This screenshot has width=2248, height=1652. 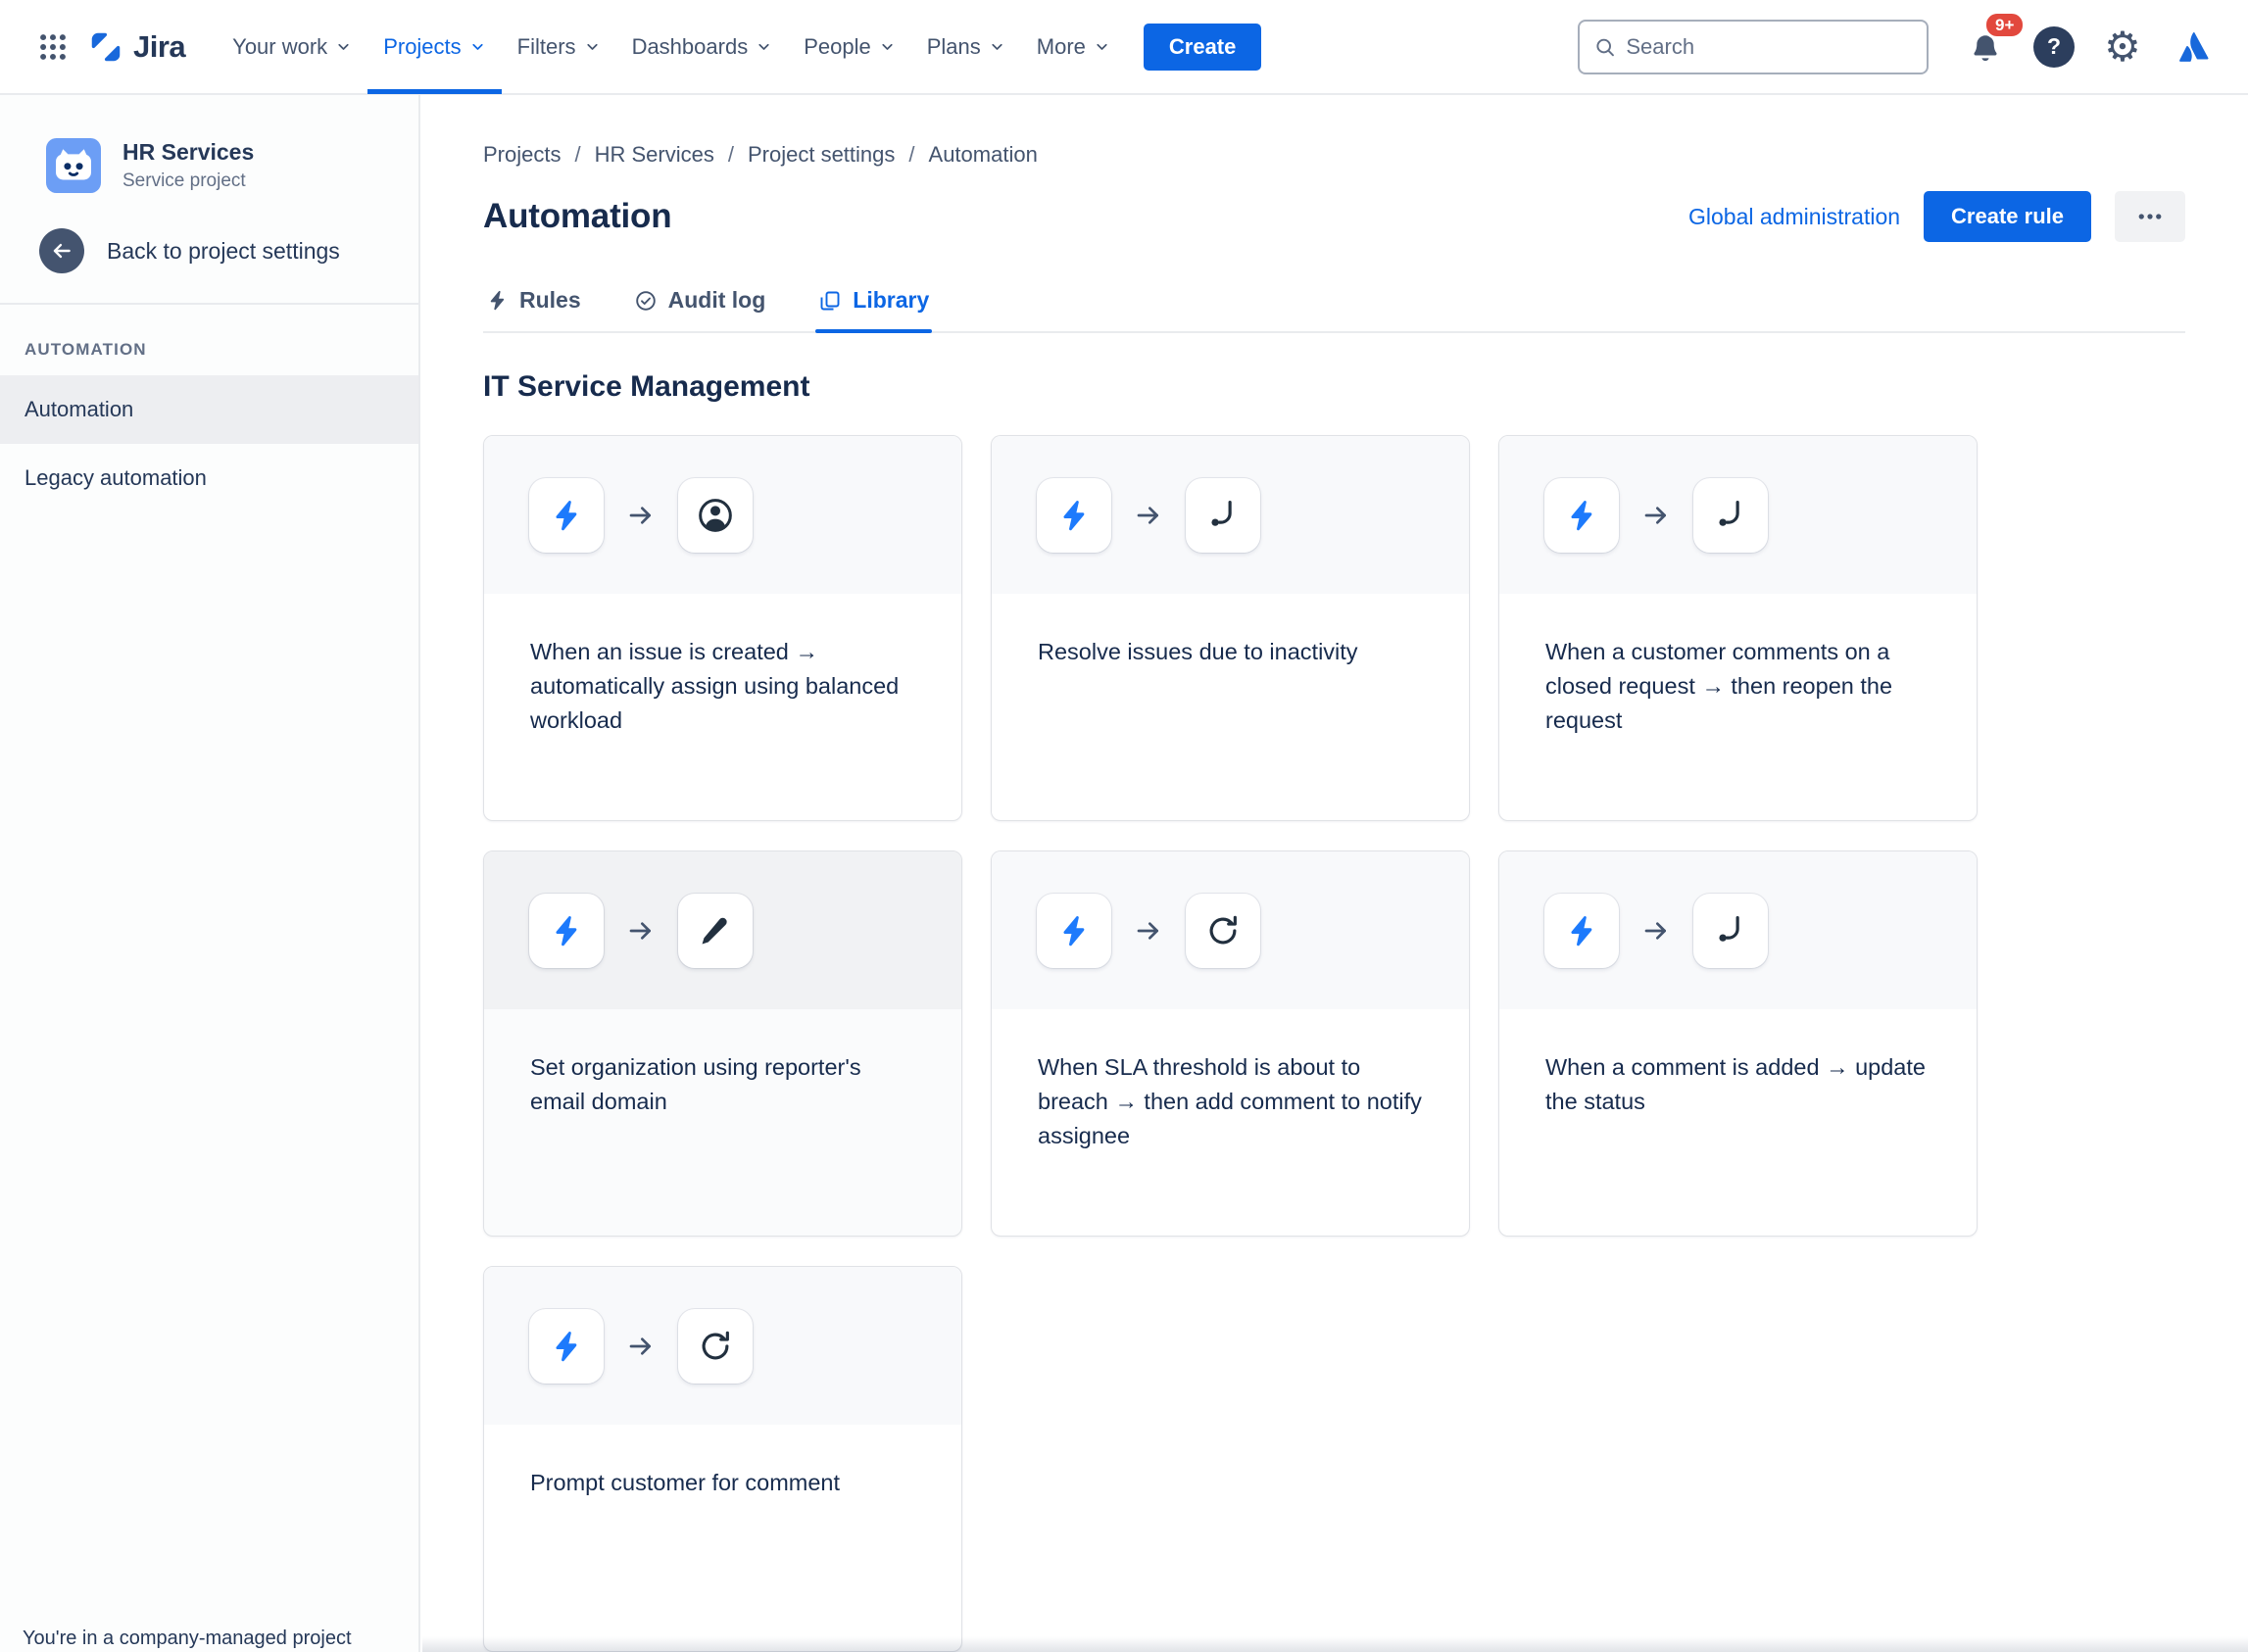 What do you see at coordinates (891, 300) in the screenshot?
I see `tab-label: Library` at bounding box center [891, 300].